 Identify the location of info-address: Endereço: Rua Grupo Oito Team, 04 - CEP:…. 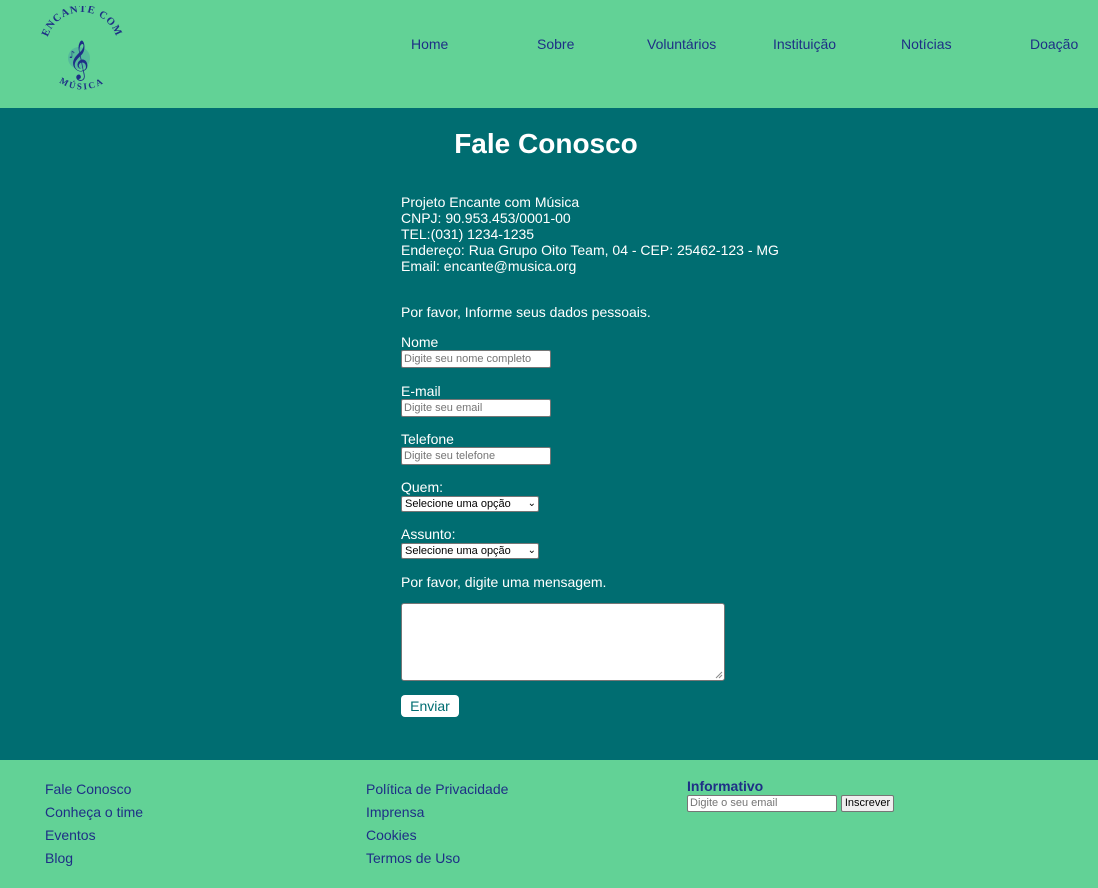
(590, 250).